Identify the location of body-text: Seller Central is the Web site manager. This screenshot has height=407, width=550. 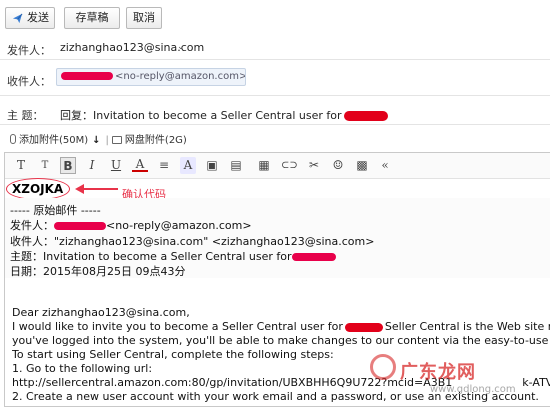
(467, 326).